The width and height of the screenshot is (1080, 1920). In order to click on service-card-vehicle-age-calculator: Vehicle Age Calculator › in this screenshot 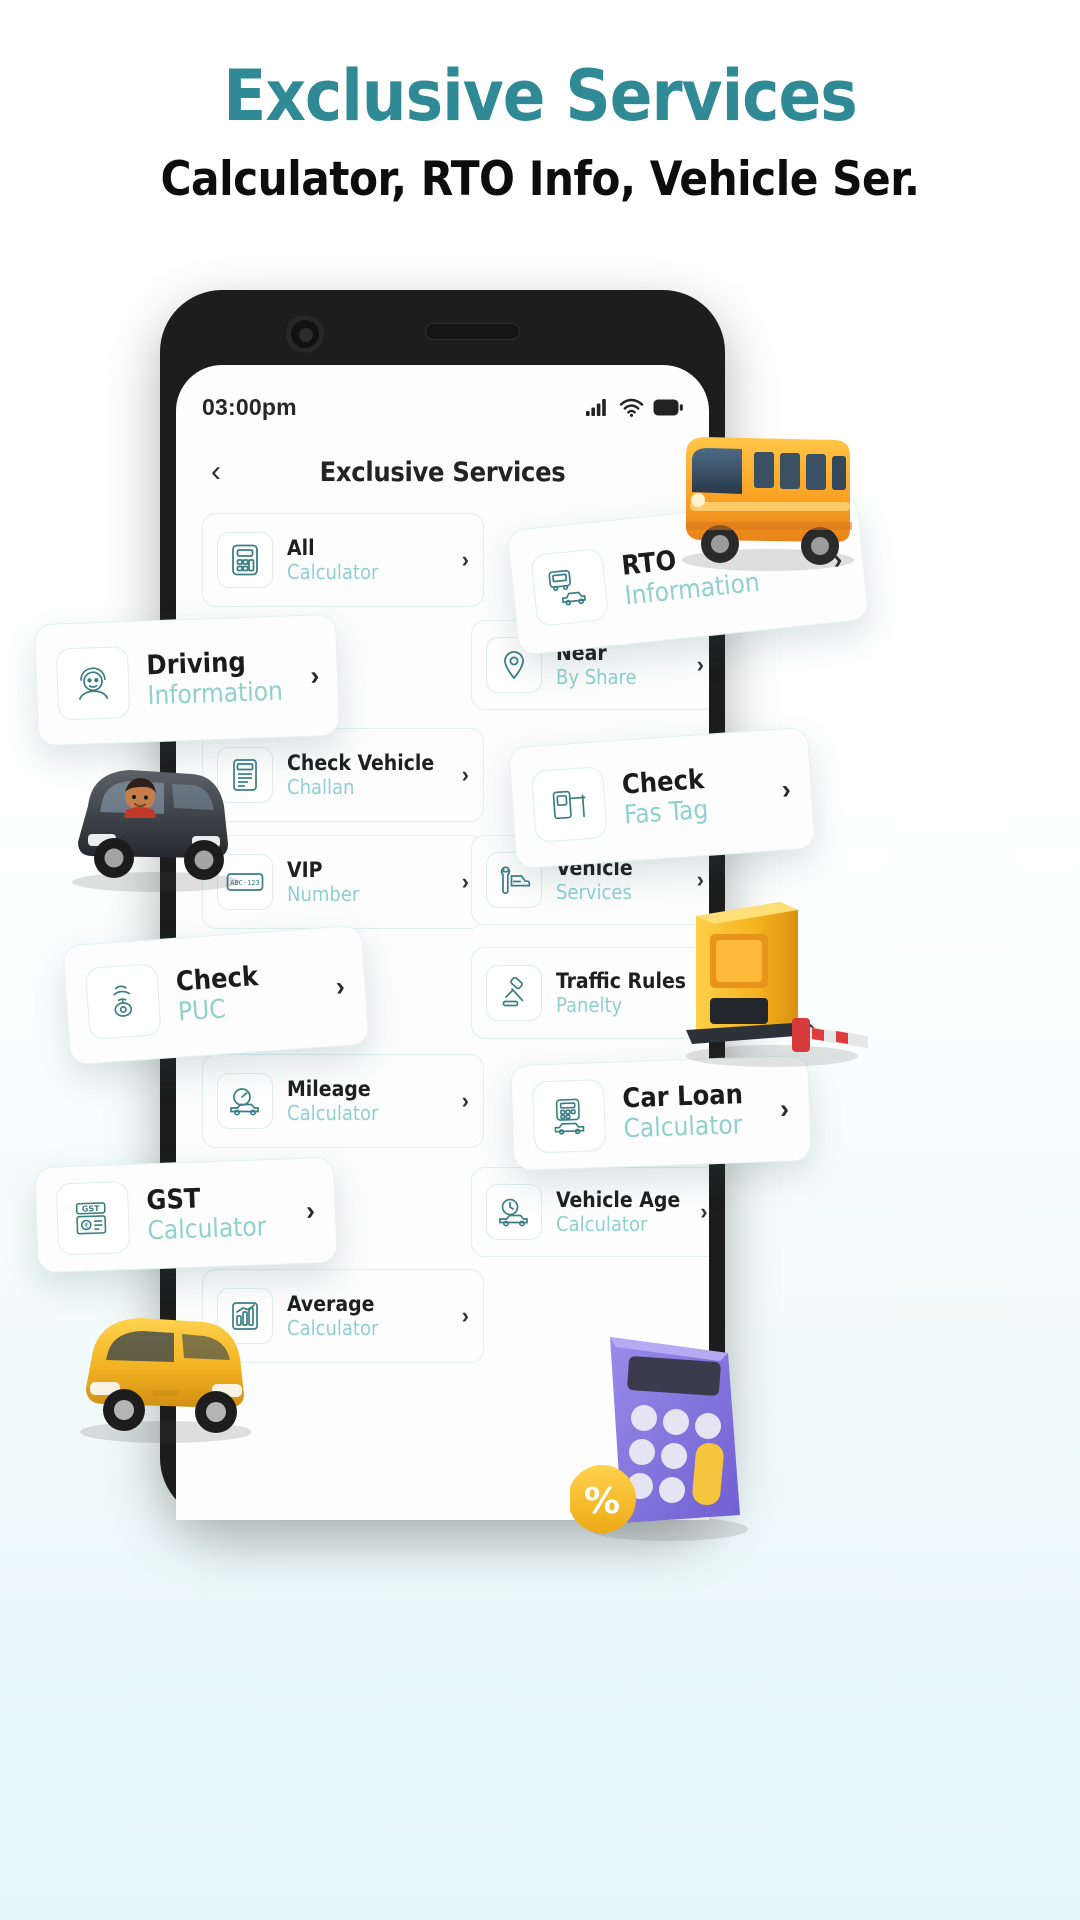, I will do `click(590, 1212)`.